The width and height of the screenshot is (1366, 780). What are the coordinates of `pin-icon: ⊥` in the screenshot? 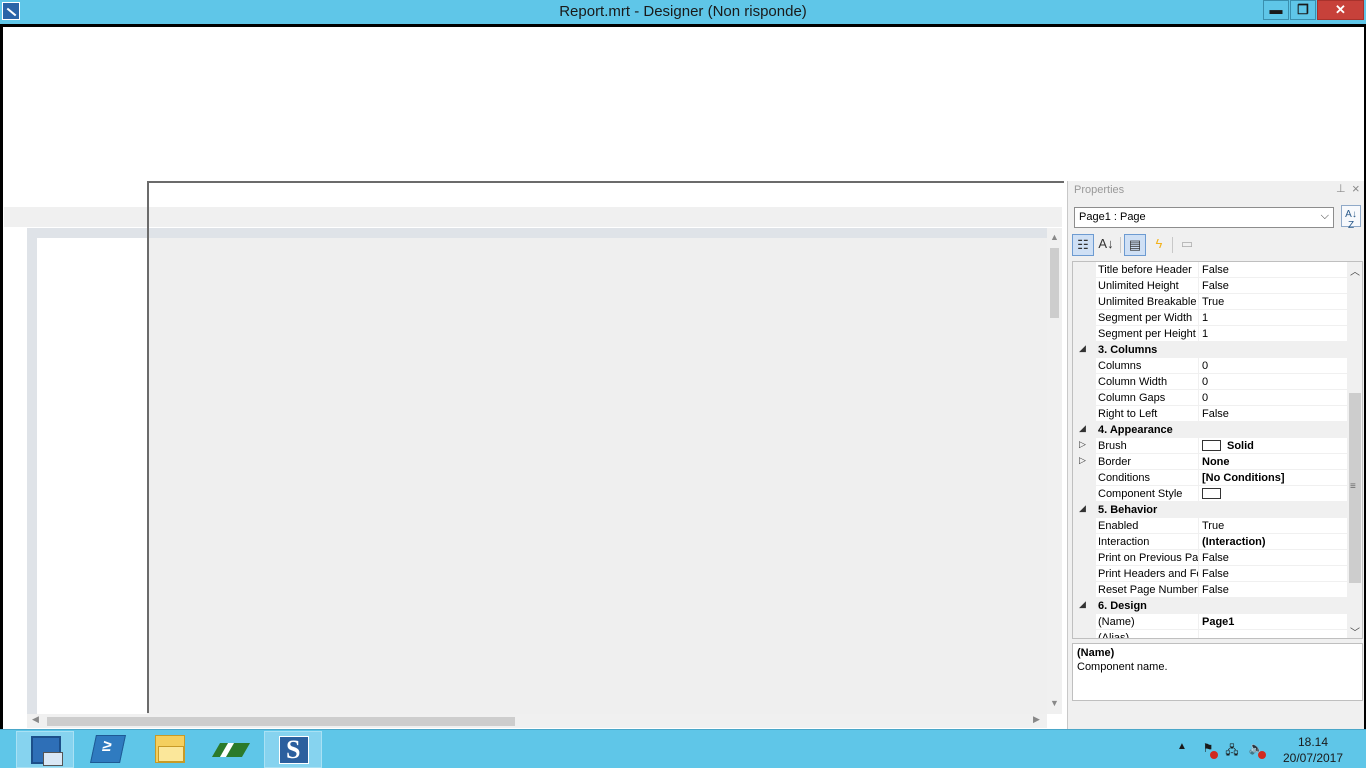 It's located at (1341, 188).